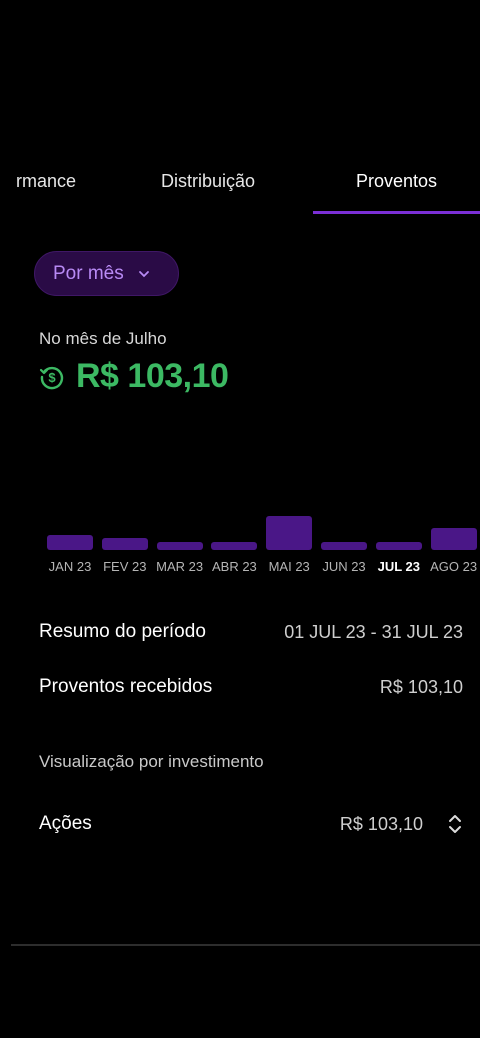 The width and height of the screenshot is (480, 1038). Describe the element at coordinates (88, 273) in the screenshot. I see `period-selector-label: Por mês` at that location.